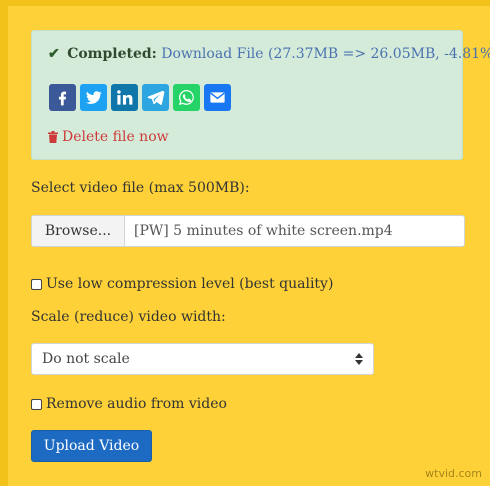 The image size is (490, 486). I want to click on email-icon, so click(217, 97).